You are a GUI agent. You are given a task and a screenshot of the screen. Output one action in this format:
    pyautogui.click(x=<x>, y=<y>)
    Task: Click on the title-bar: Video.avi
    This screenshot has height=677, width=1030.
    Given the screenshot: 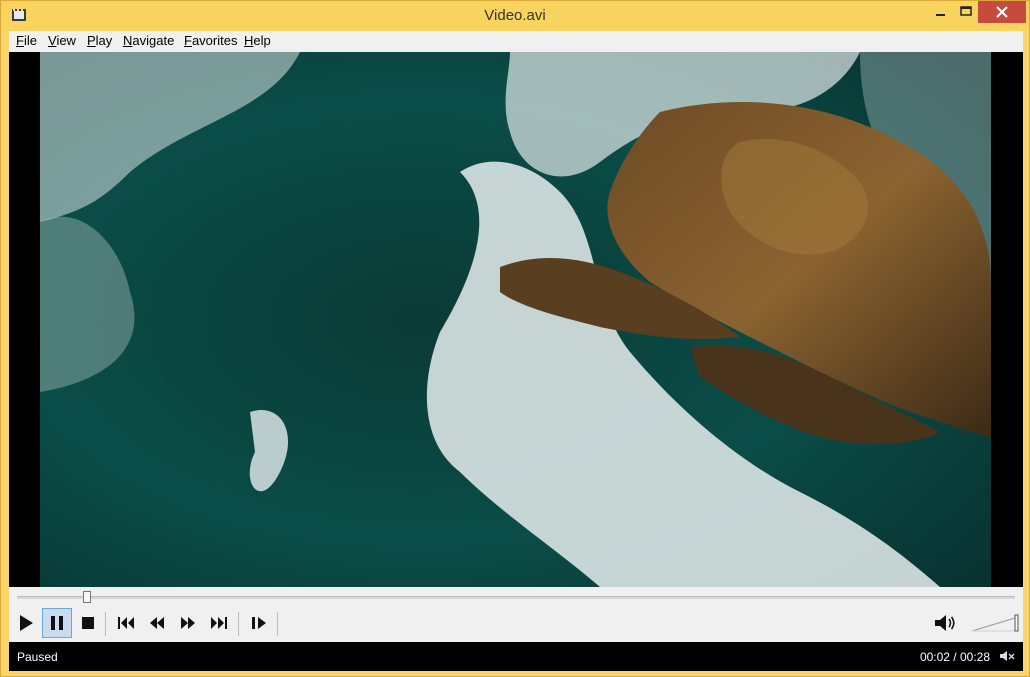 What is the action you would take?
    pyautogui.click(x=515, y=16)
    